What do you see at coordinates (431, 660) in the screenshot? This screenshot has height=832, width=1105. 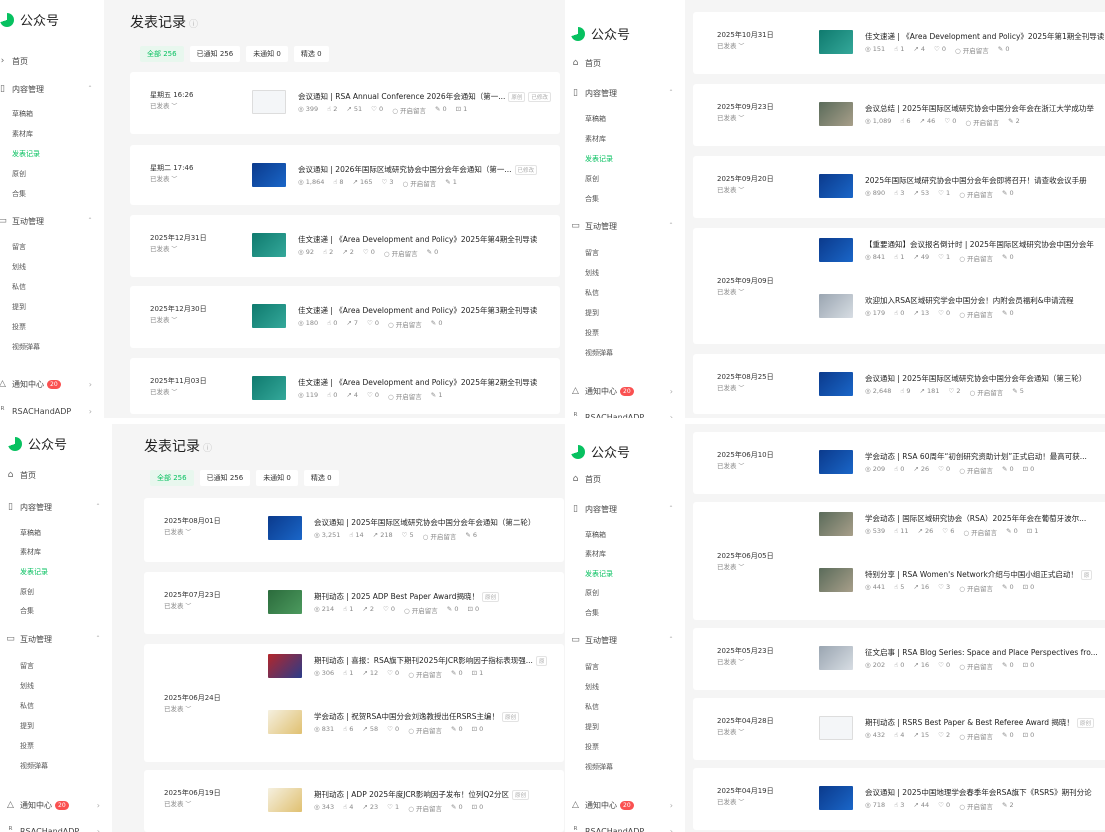 I see `article-title: 期刊动态 | 喜报：RSA旗下期刊2025年JCR影响因子指标表现强... 原` at bounding box center [431, 660].